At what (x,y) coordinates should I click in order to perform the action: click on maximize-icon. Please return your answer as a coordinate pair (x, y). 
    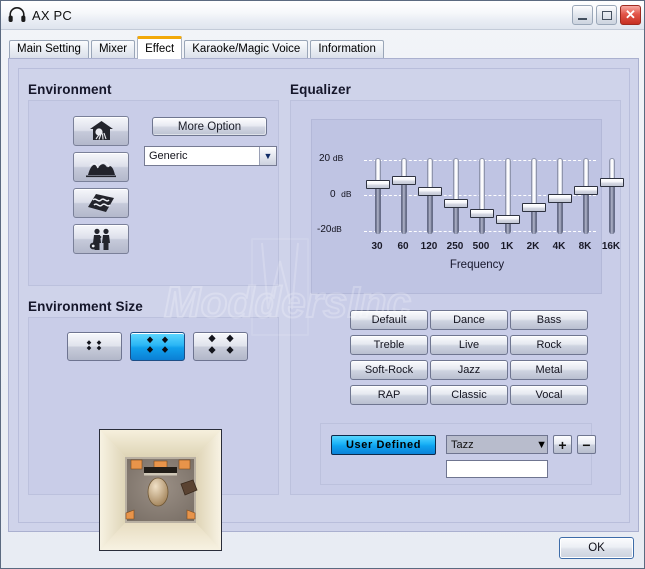
    Looking at the image, I should click on (606, 15).